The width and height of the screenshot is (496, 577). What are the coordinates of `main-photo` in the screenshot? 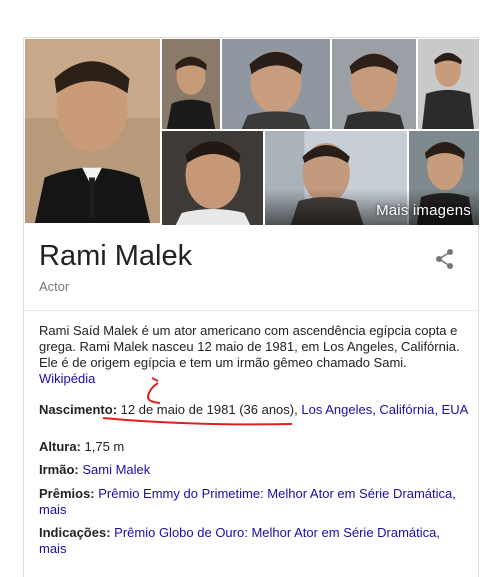 It's located at (93, 132).